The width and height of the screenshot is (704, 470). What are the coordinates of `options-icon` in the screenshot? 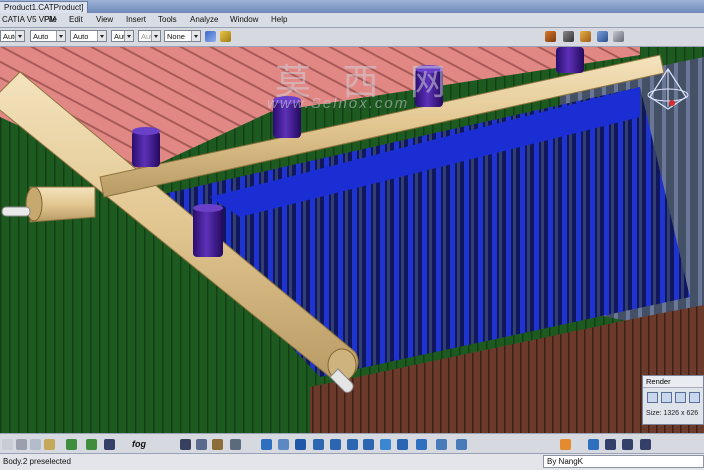 It's located at (618, 36).